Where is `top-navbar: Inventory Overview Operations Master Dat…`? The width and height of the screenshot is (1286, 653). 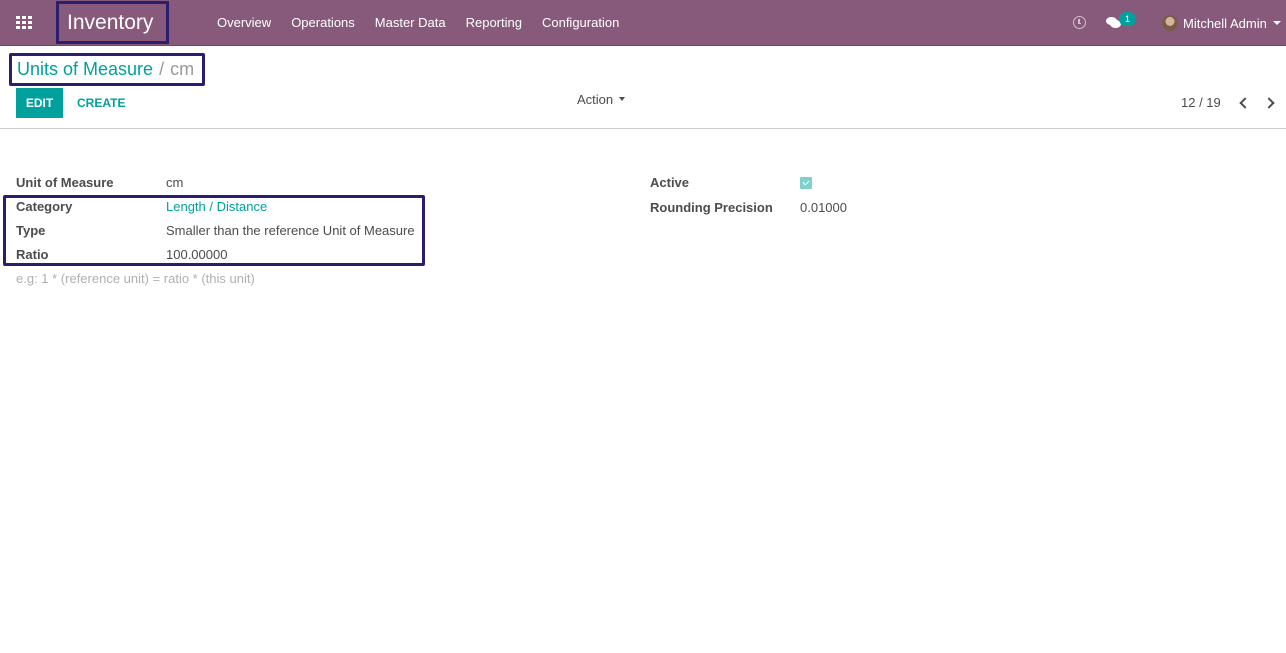
top-navbar: Inventory Overview Operations Master Dat… is located at coordinates (643, 23).